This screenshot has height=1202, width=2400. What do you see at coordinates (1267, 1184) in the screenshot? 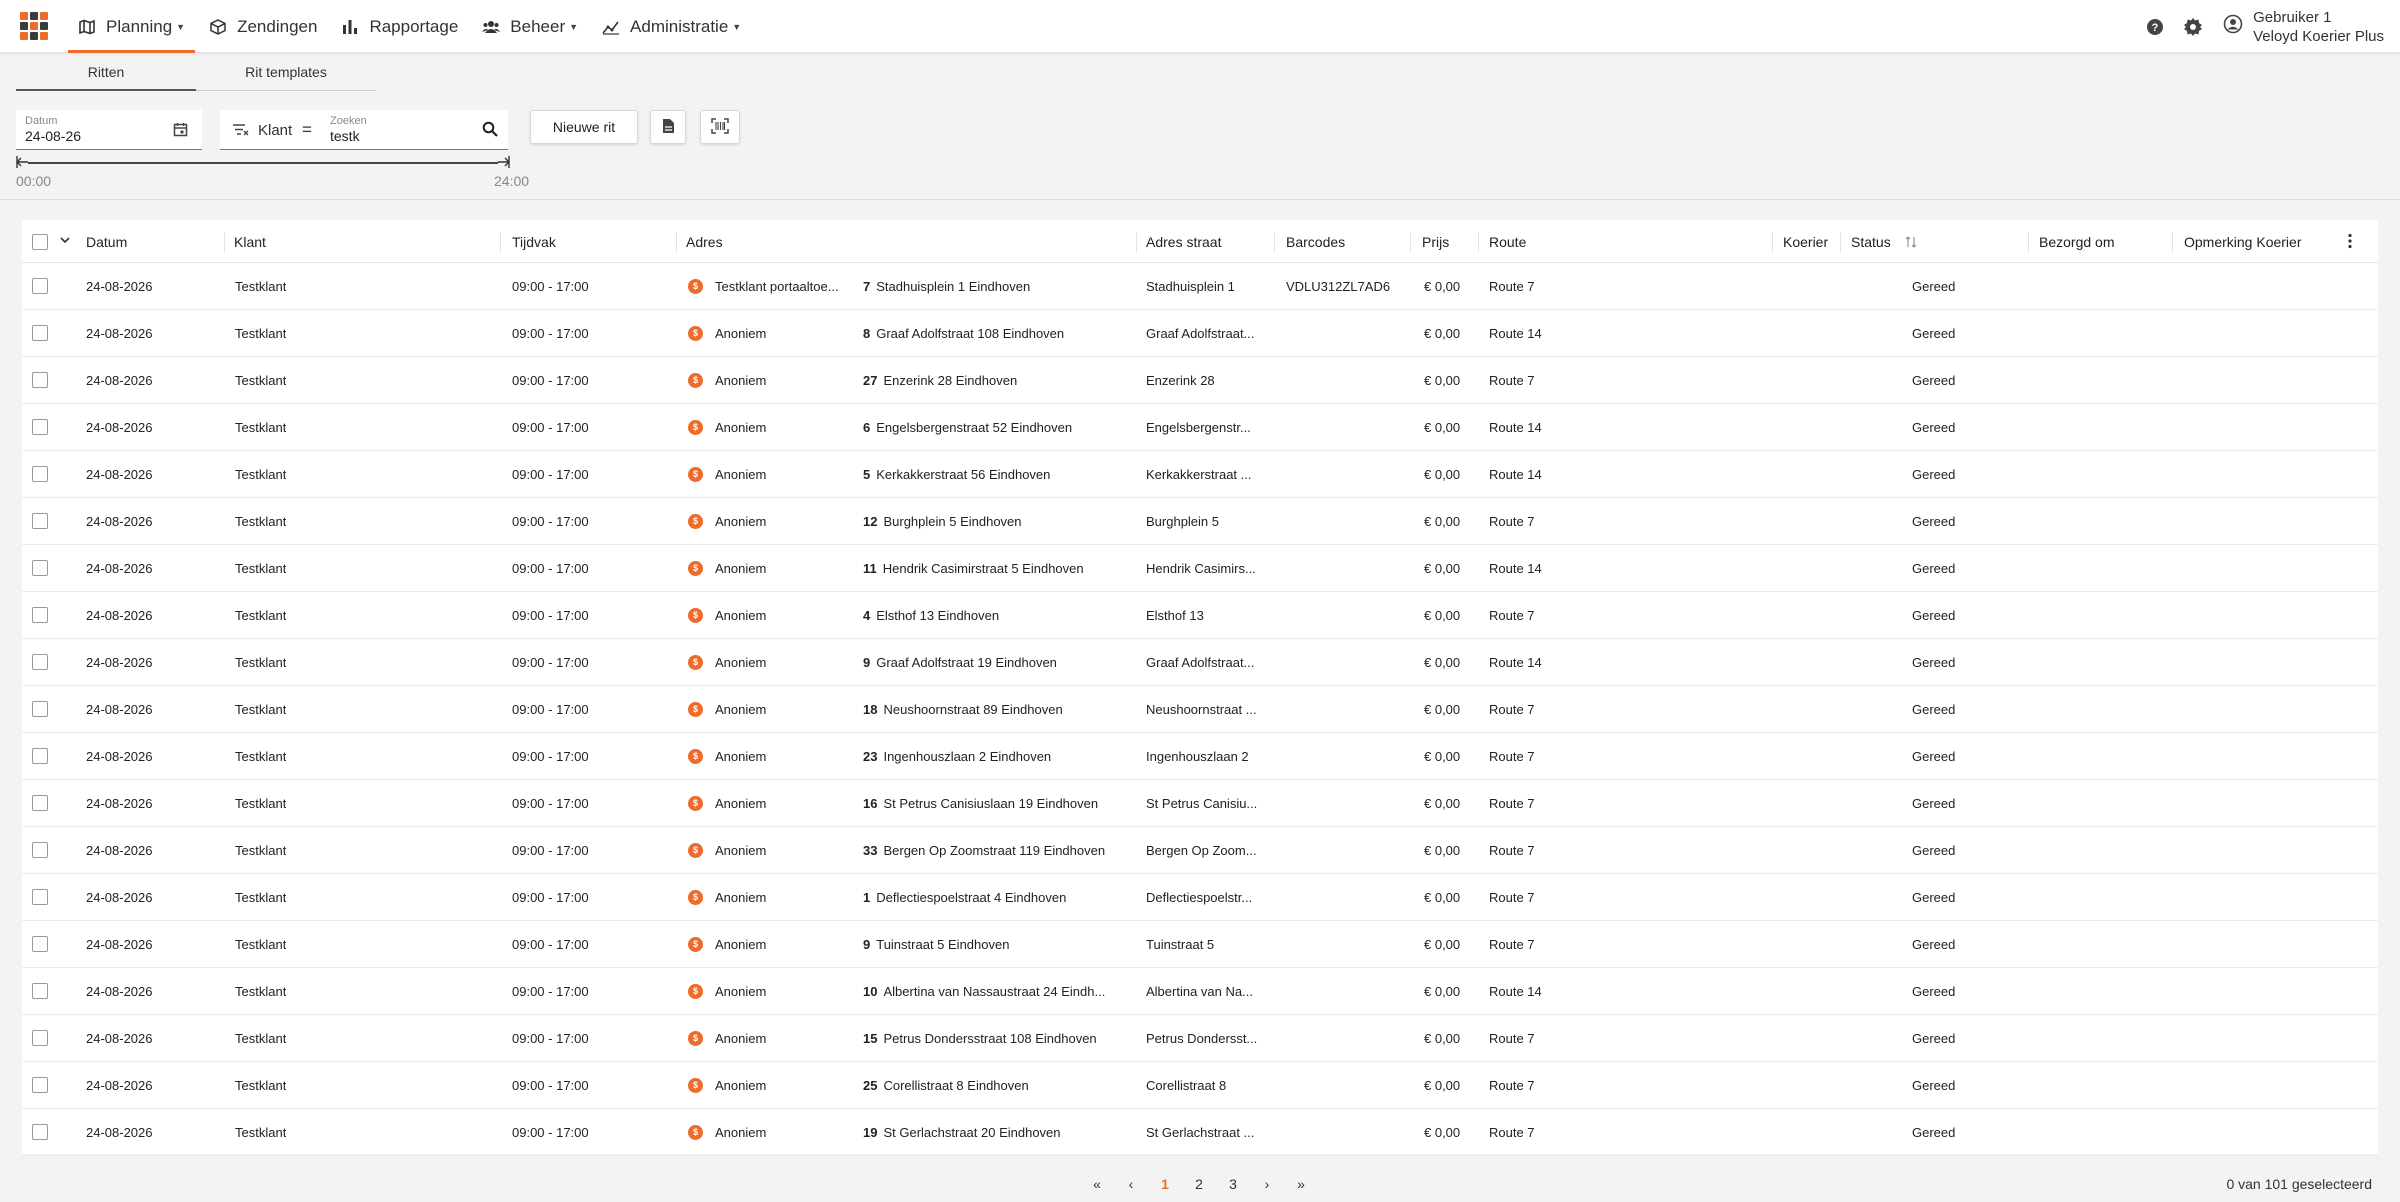
I see `next-page-button: ›` at bounding box center [1267, 1184].